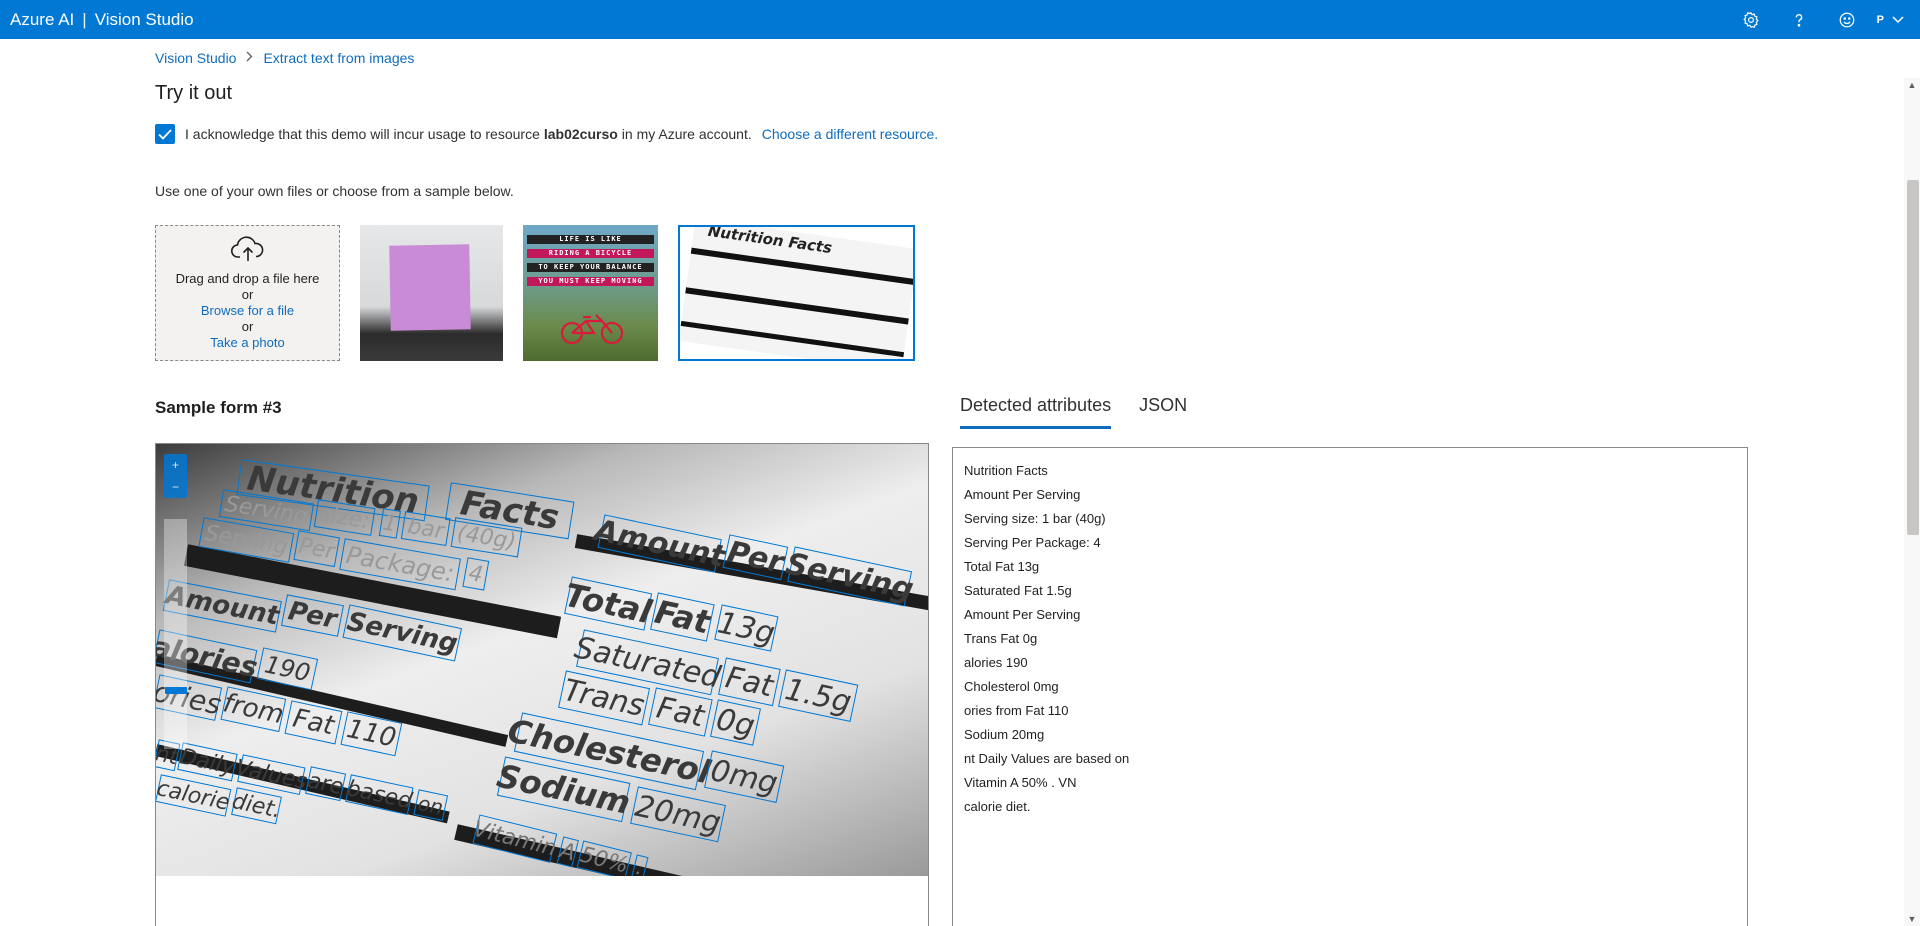 The height and width of the screenshot is (926, 1920). Describe the element at coordinates (590, 281) in the screenshot. I see `poster-line-4: YOU MUST KEEP MOVING` at that location.